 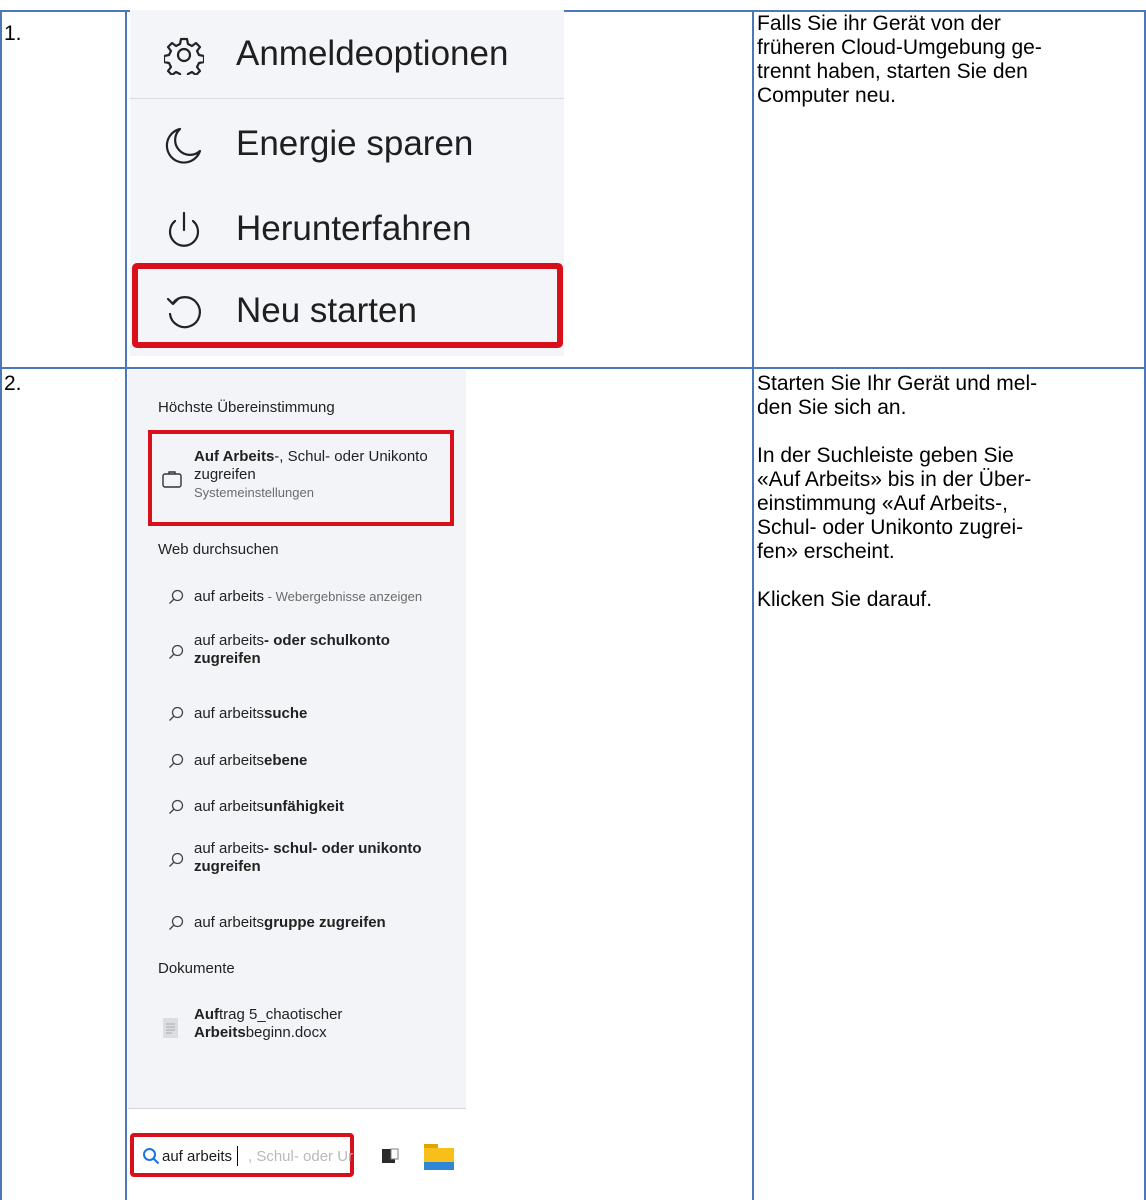 What do you see at coordinates (894, 479) in the screenshot?
I see `instruction-line: «Auf Arbeits» bis in der Über-` at bounding box center [894, 479].